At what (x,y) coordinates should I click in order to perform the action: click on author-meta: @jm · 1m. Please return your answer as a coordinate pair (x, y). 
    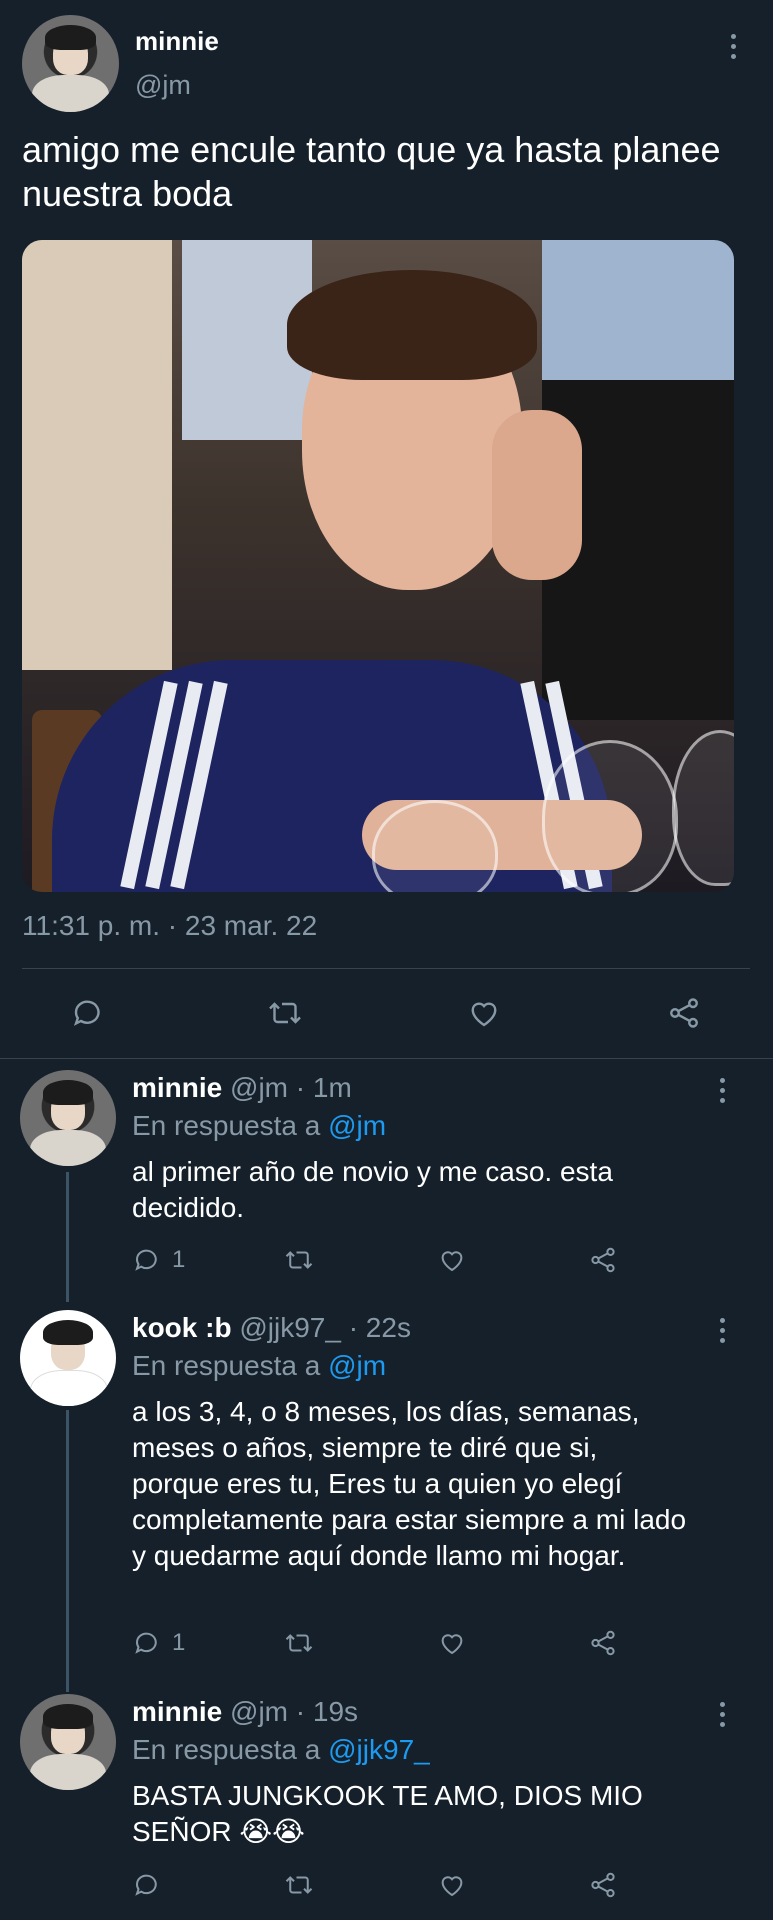
    Looking at the image, I should click on (291, 1087).